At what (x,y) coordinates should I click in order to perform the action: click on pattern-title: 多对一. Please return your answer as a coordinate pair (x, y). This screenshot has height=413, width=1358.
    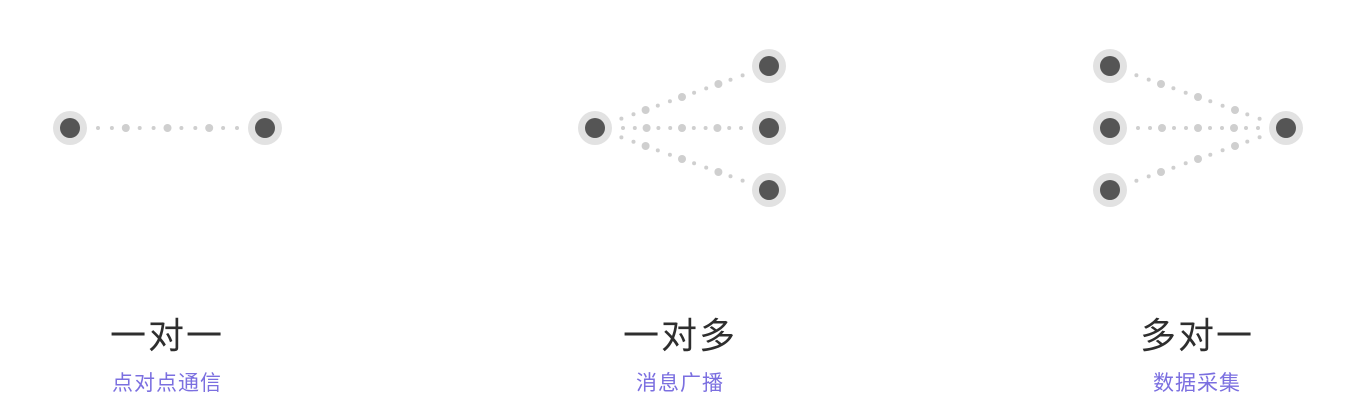
    Looking at the image, I should click on (1196, 336).